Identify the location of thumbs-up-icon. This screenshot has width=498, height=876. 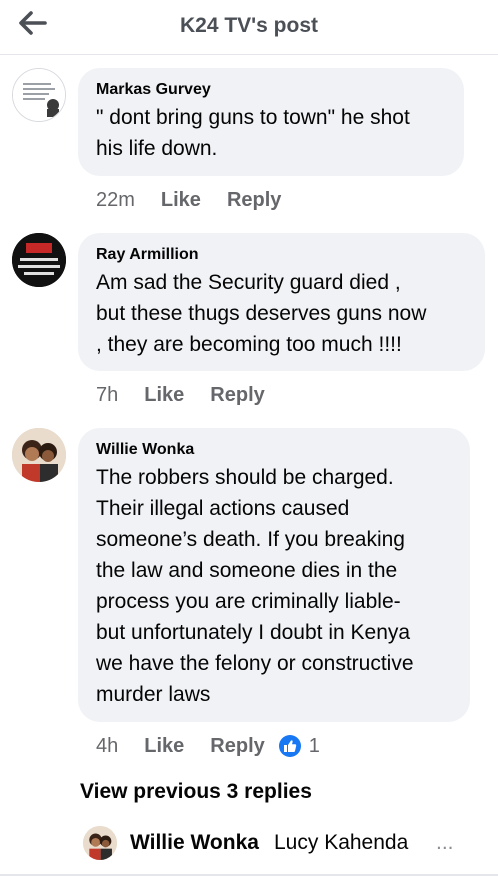
(289, 746).